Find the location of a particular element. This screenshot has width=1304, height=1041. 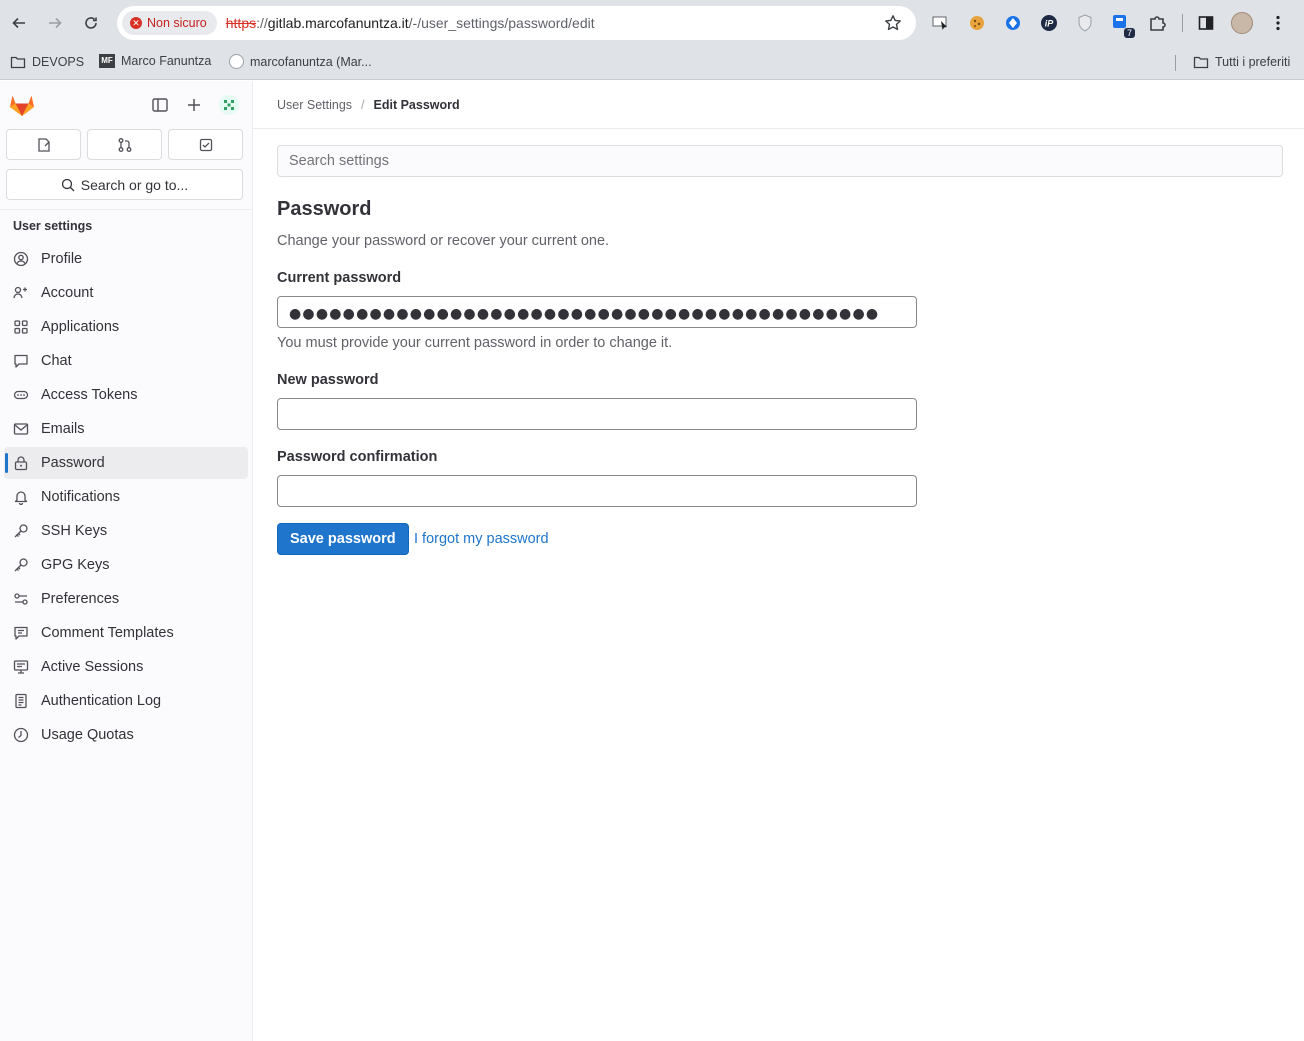

url-scheme: https is located at coordinates (241, 23).